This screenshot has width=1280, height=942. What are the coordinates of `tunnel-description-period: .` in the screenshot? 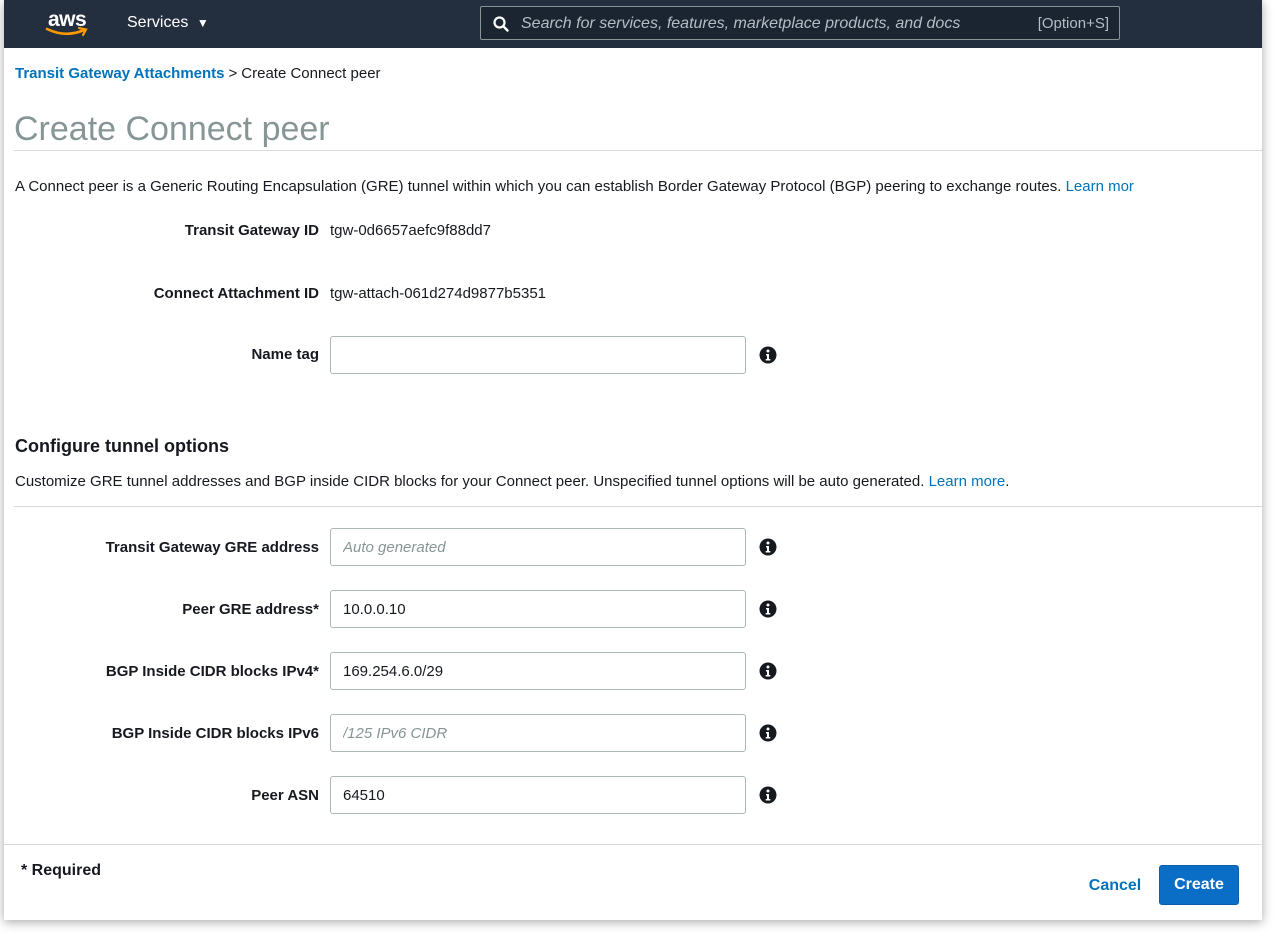 It's located at (1007, 481).